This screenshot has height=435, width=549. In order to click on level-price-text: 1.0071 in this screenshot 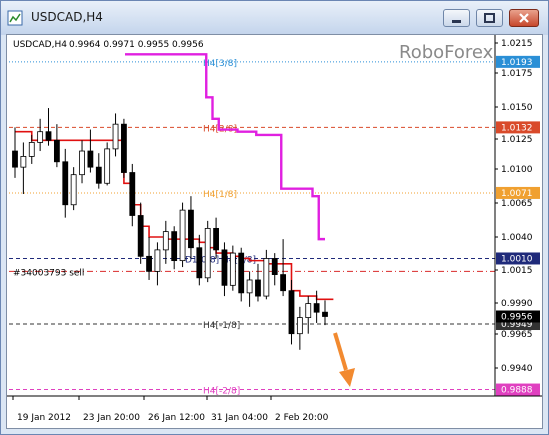, I will do `click(517, 194)`.